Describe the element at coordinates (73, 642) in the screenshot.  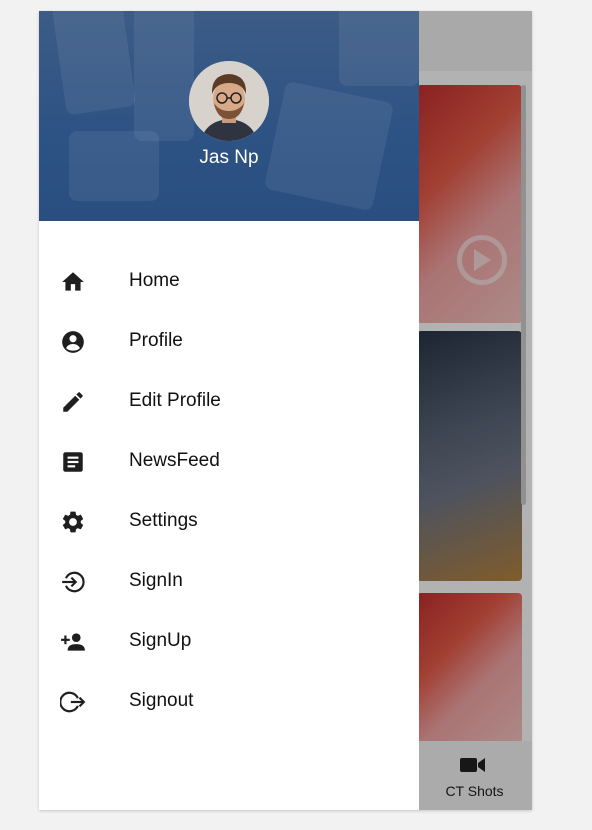
I see `person-add-icon` at that location.